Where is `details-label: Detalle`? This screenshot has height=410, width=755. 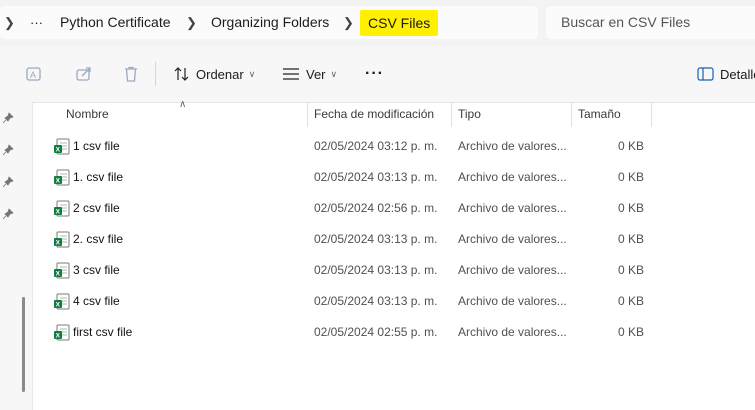 details-label: Detalle is located at coordinates (737, 74).